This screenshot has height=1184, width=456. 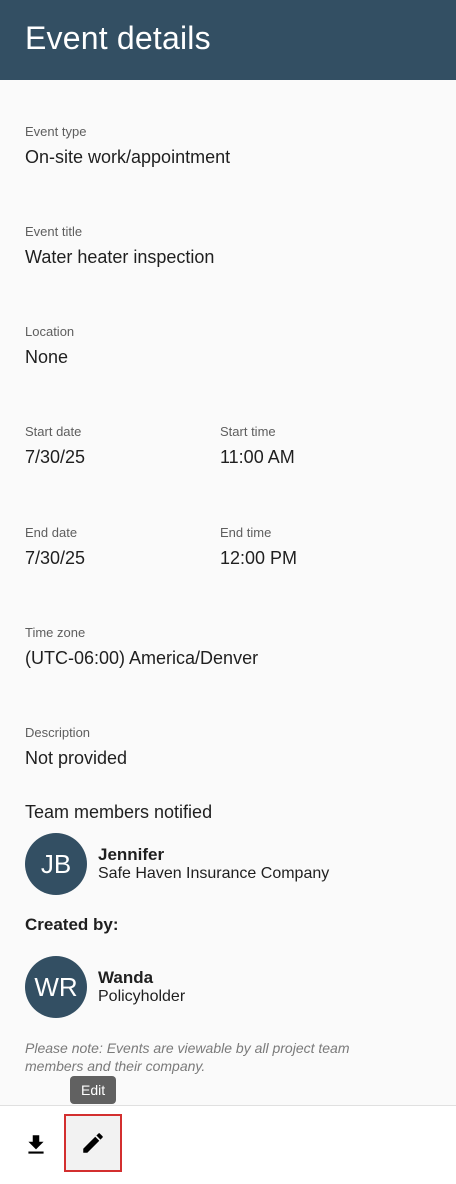 What do you see at coordinates (49, 346) in the screenshot?
I see `field-location: Location None` at bounding box center [49, 346].